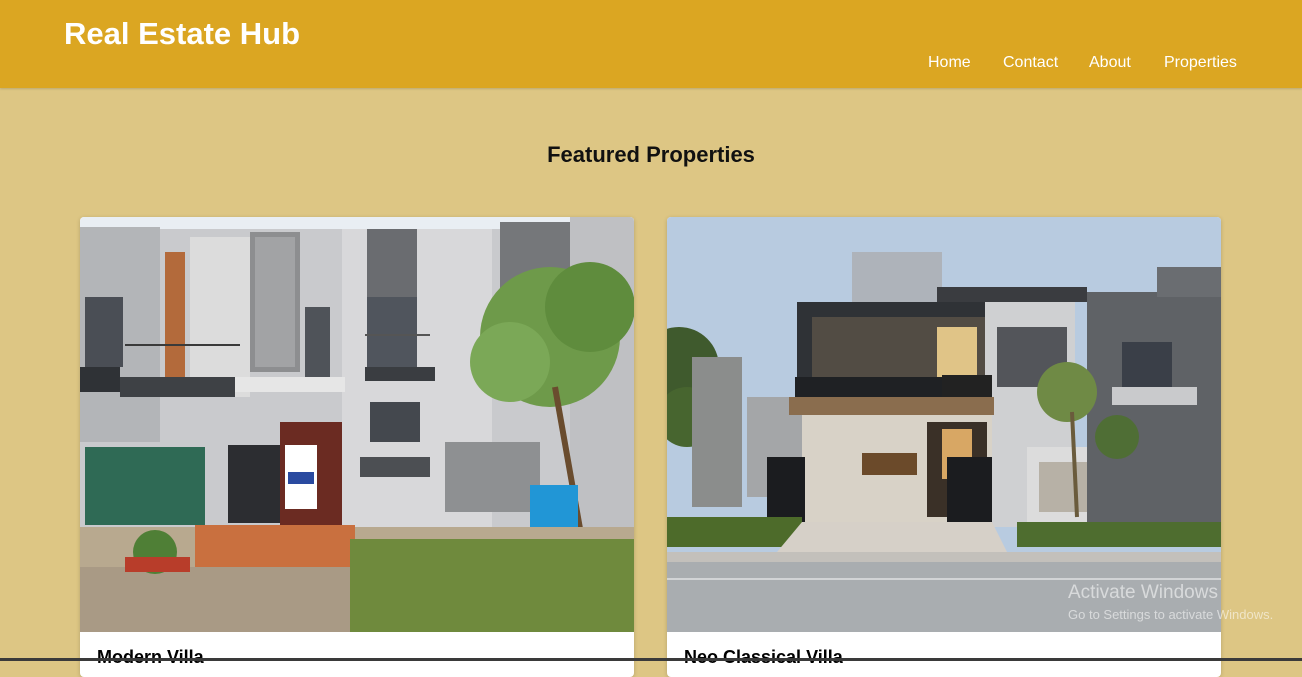 The image size is (1302, 677). I want to click on nav-link-contact: Contact, so click(1030, 63).